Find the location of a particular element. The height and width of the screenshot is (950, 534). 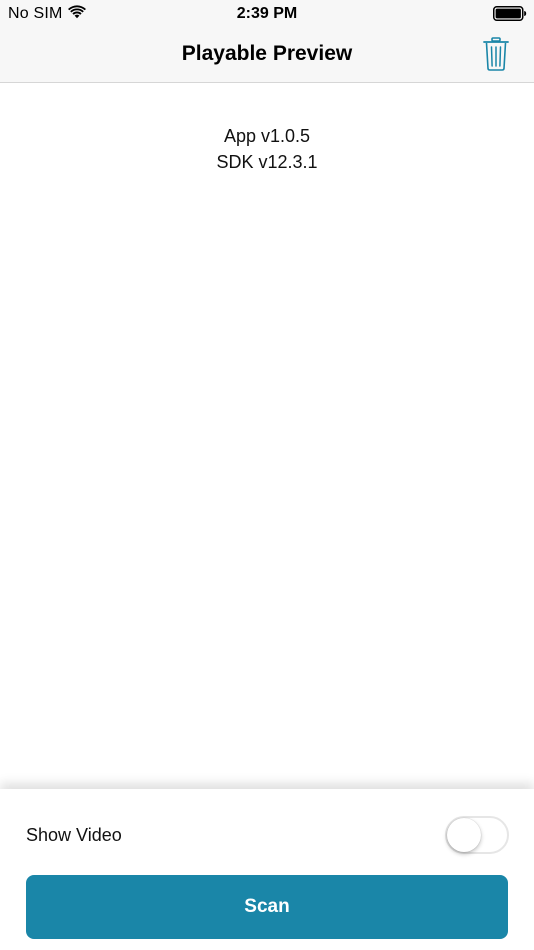

battery-icon is located at coordinates (510, 13).